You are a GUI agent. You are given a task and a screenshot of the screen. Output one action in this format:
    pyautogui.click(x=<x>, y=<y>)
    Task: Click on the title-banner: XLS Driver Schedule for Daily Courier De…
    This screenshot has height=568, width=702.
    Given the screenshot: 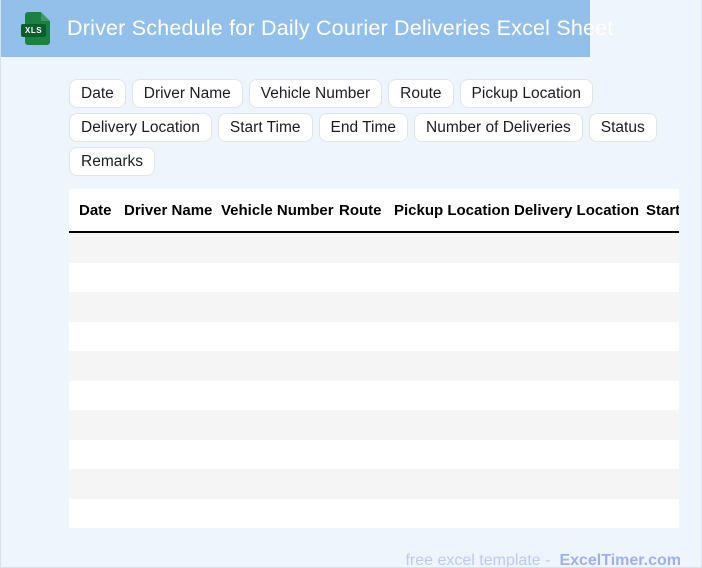 What is the action you would take?
    pyautogui.click(x=307, y=28)
    